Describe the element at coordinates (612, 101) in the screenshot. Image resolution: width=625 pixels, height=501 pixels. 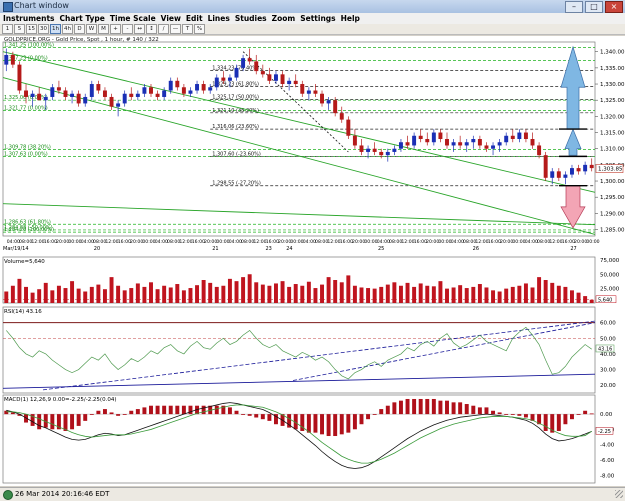
I see `price-tick-label: 1,325.00` at that location.